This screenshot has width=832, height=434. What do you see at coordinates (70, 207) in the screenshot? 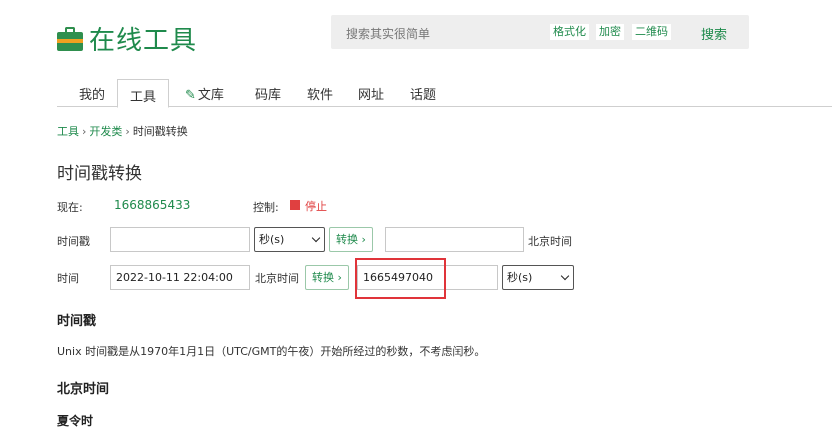
I see `now-label: 现在:` at bounding box center [70, 207].